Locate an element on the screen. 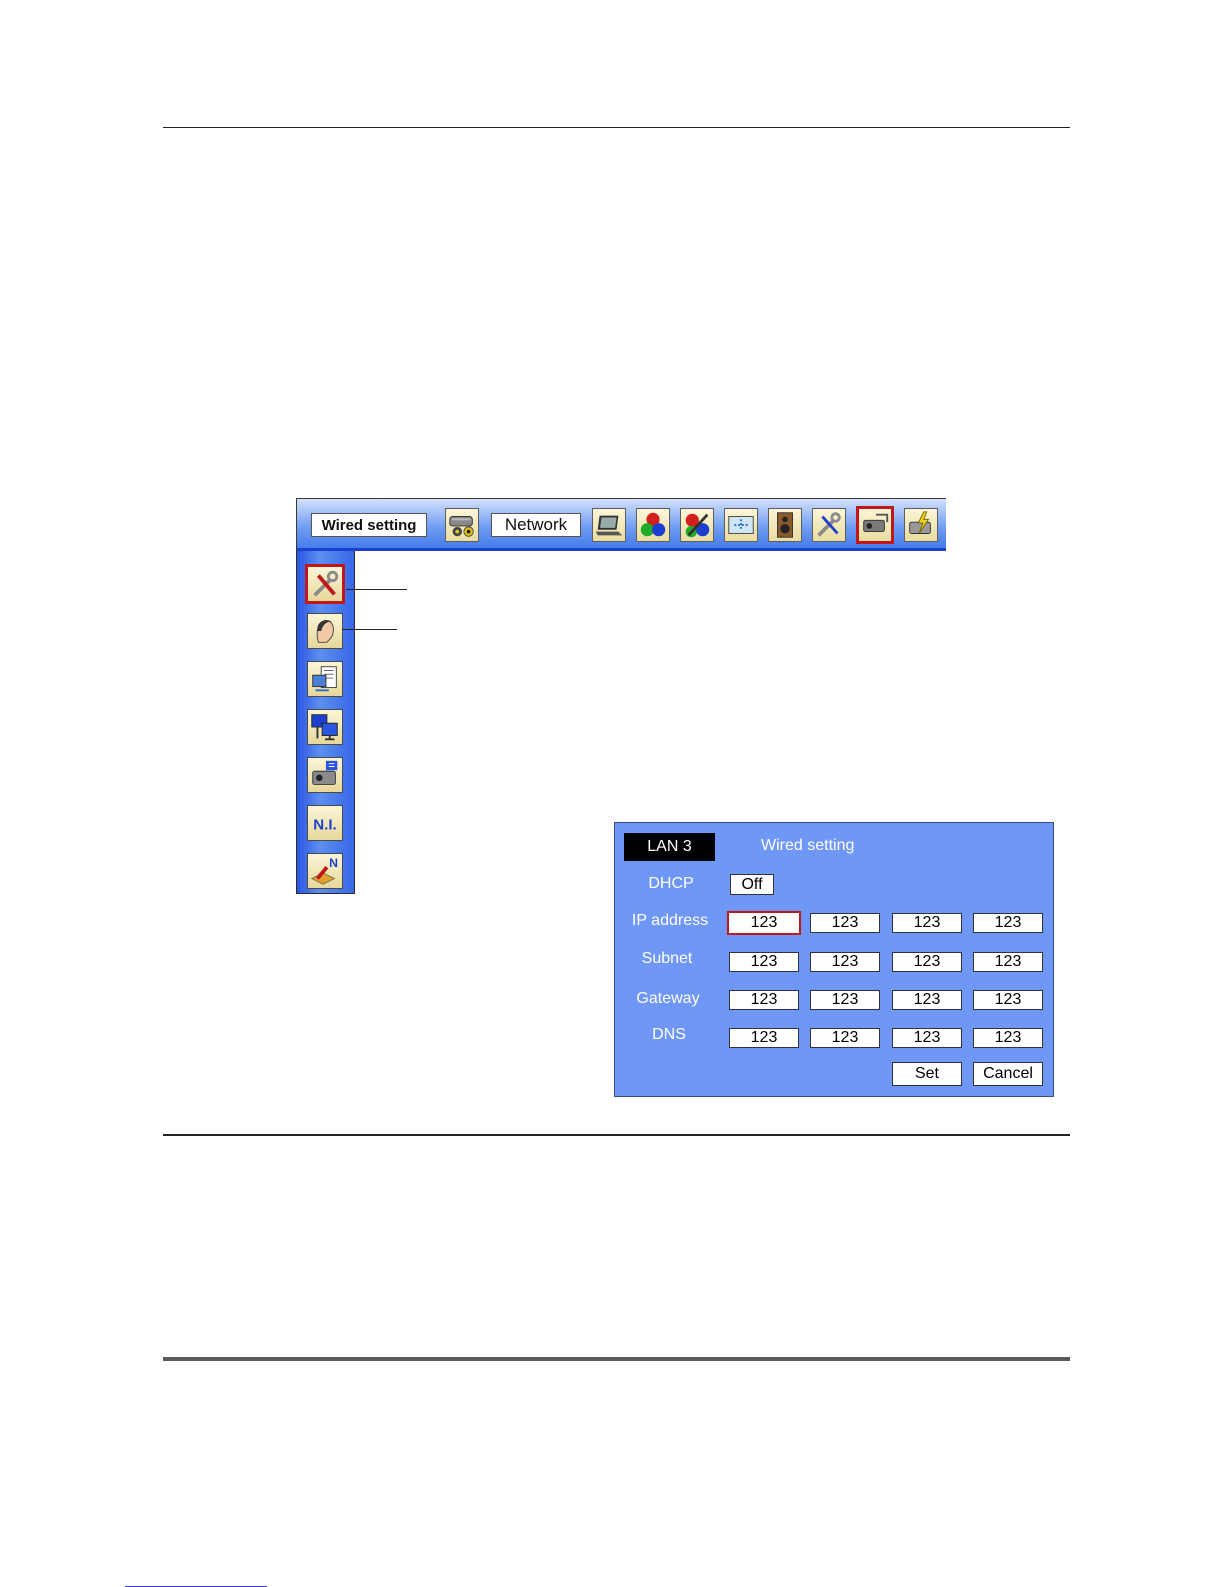 The width and height of the screenshot is (1224, 1587). gateway-field-4: 123 is located at coordinates (1008, 1000).